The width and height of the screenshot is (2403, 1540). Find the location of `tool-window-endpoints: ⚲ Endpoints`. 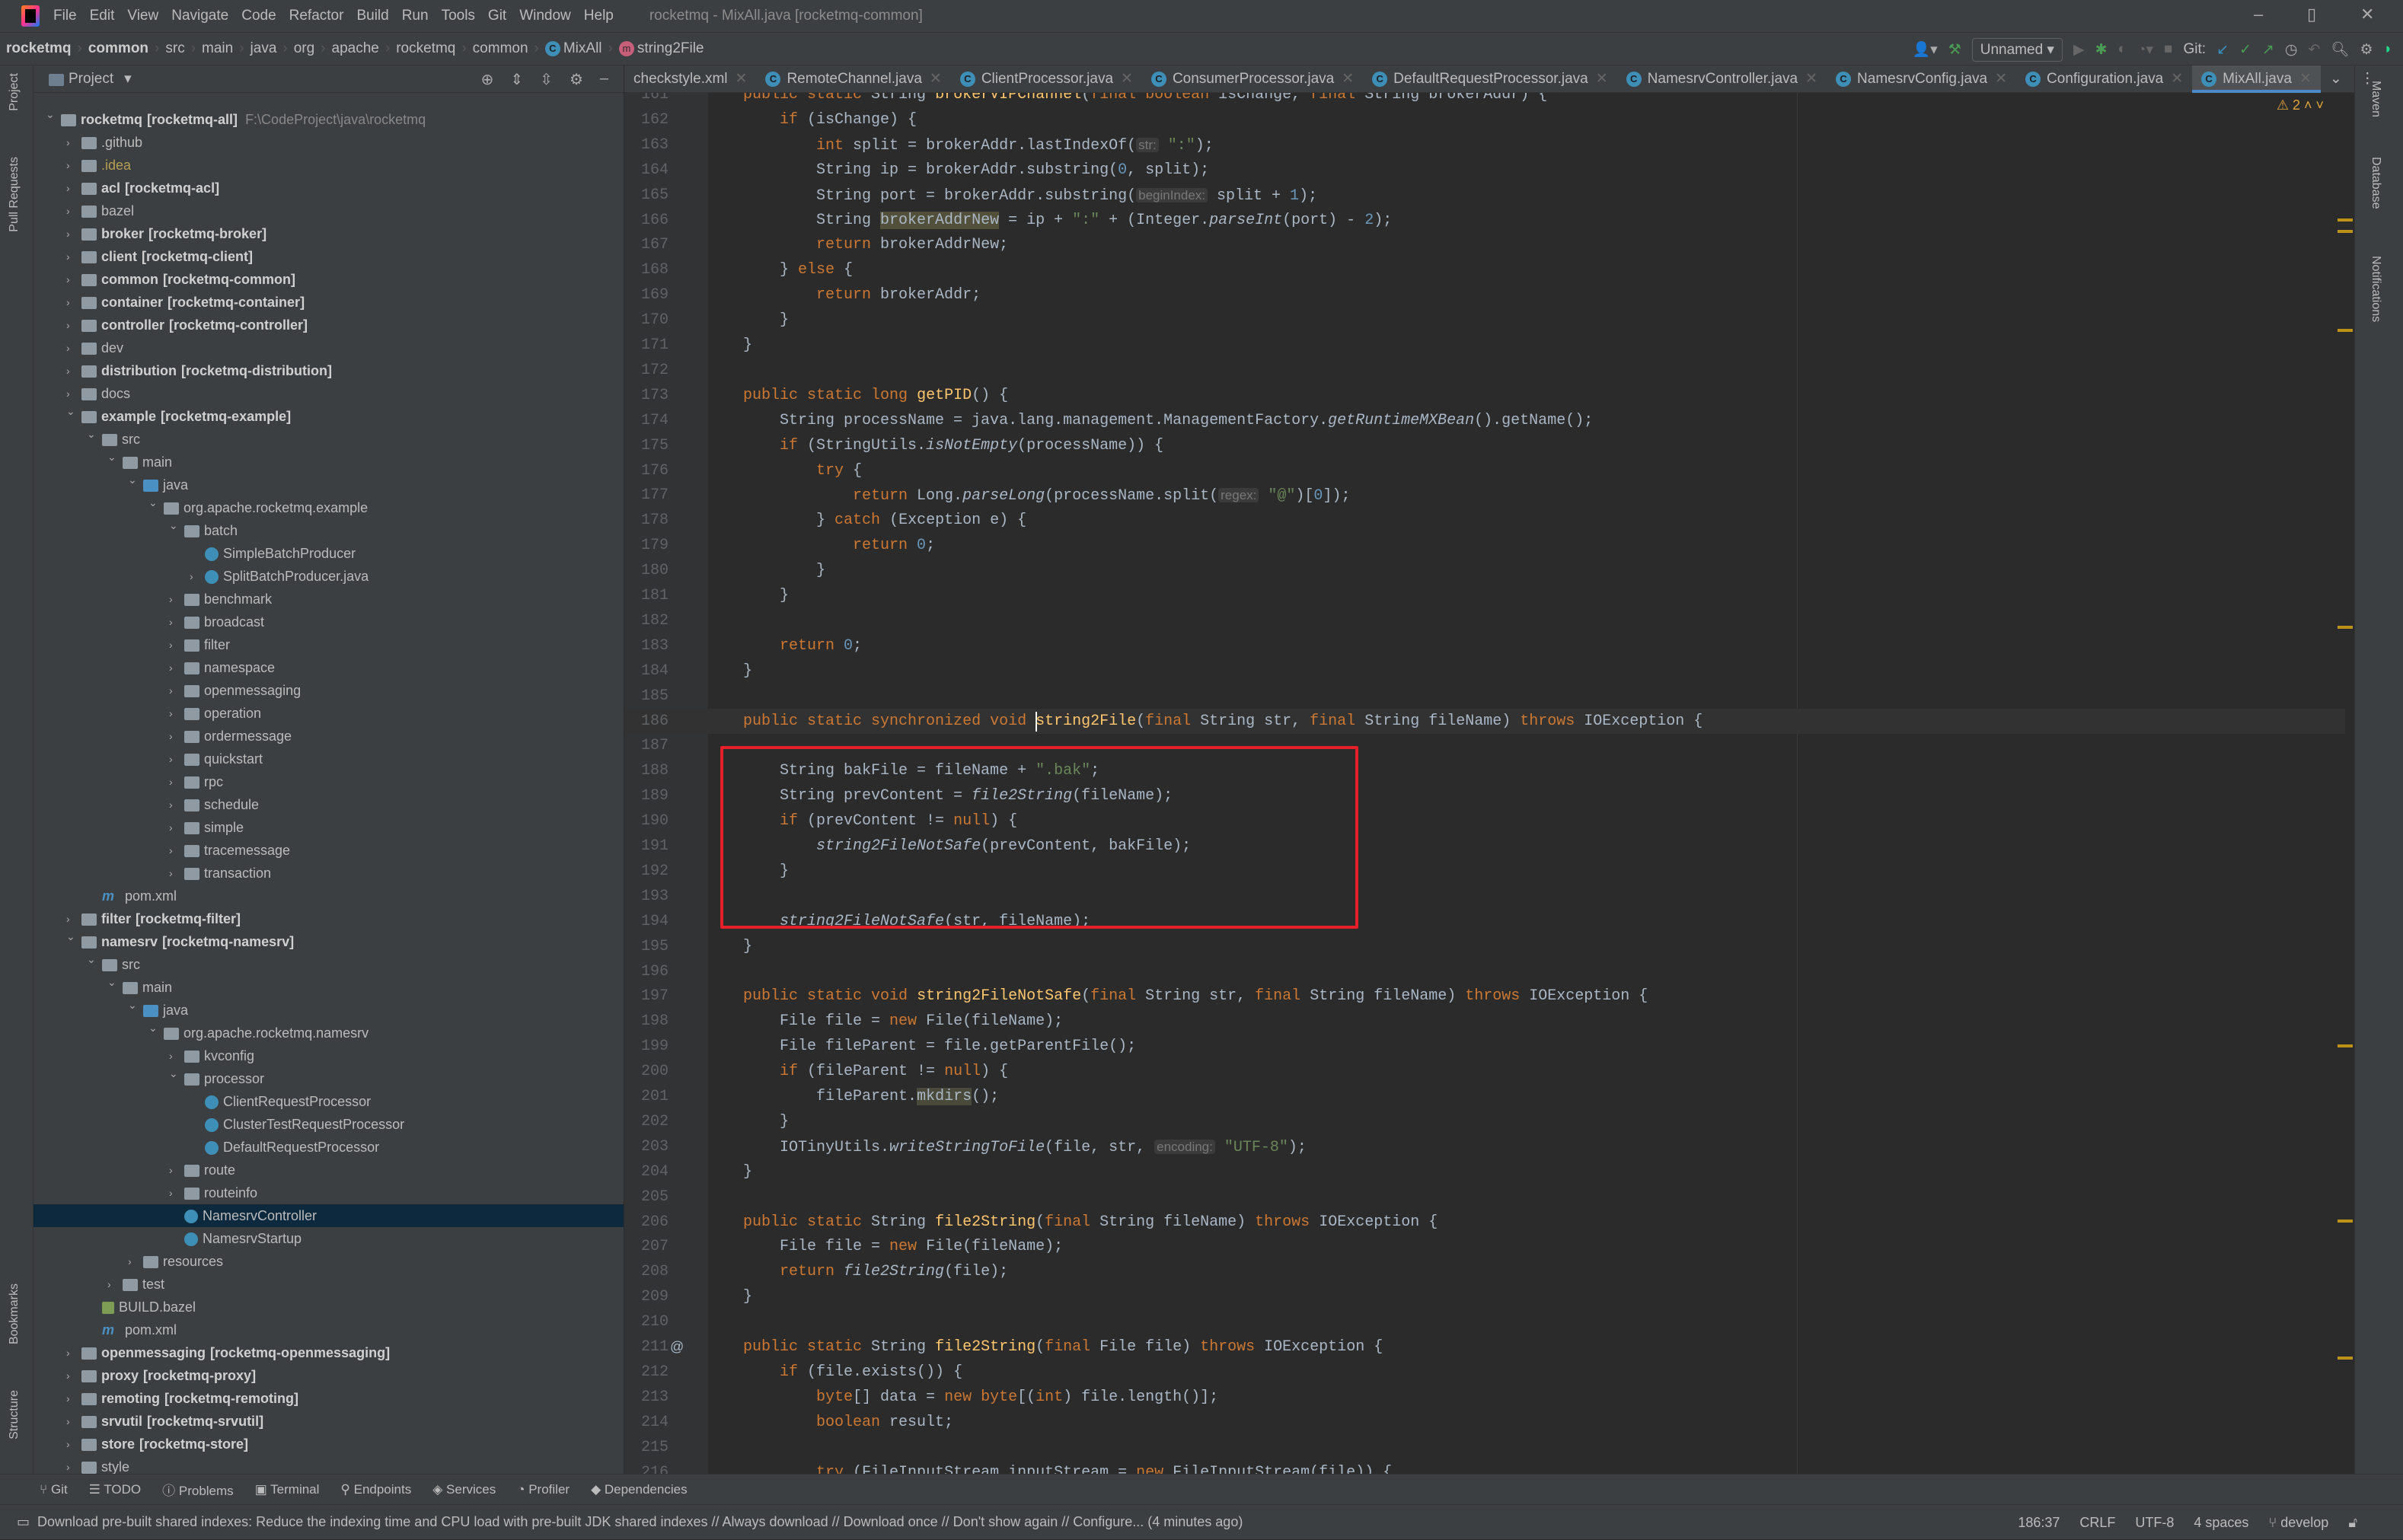

tool-window-endpoints: ⚲ Endpoints is located at coordinates (375, 1490).